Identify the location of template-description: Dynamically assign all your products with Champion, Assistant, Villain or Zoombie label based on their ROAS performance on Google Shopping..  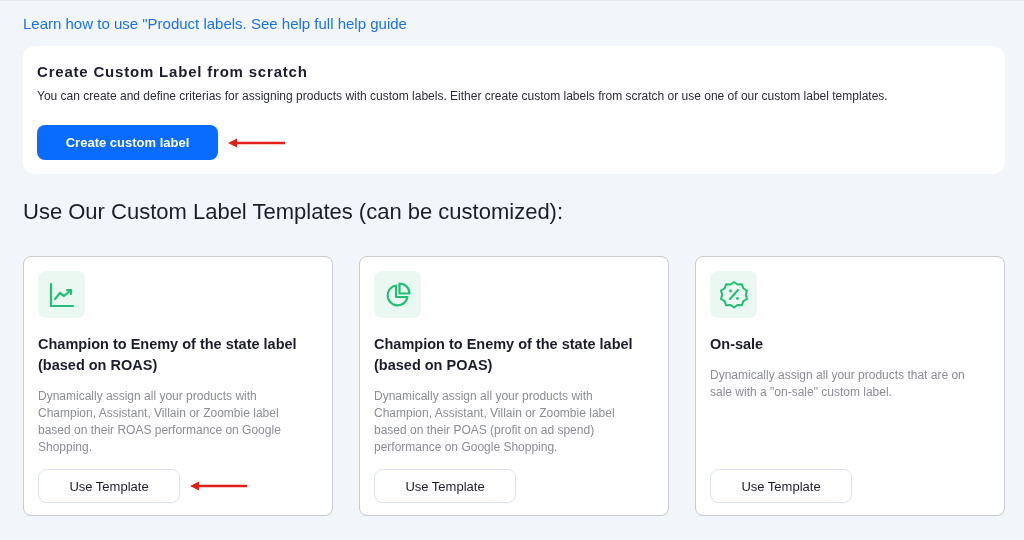
(160, 422).